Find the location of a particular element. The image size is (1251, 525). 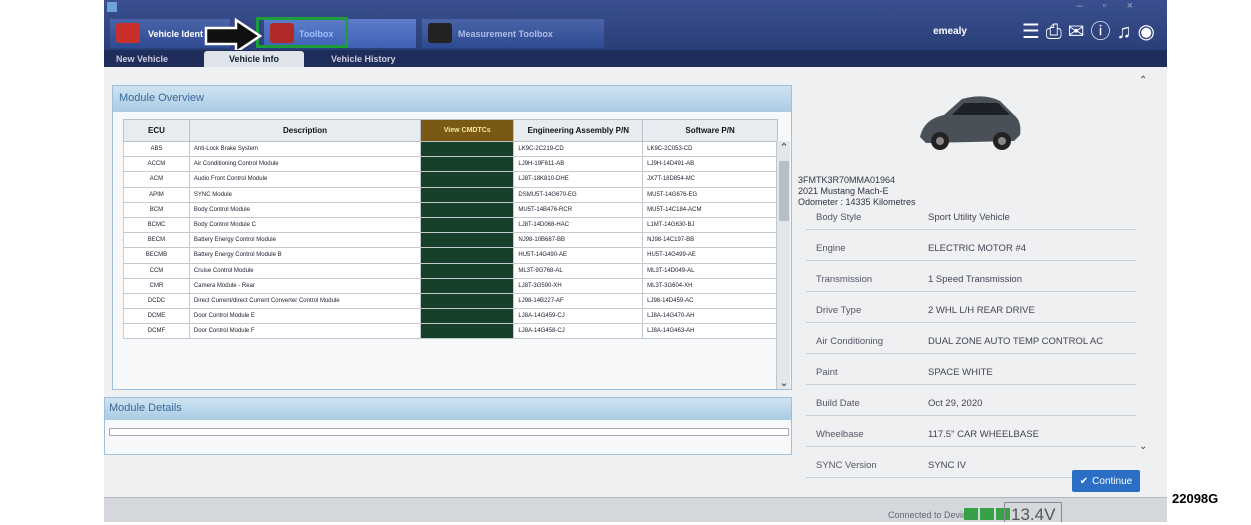

mail-icon: ✉ is located at coordinates (1076, 32).